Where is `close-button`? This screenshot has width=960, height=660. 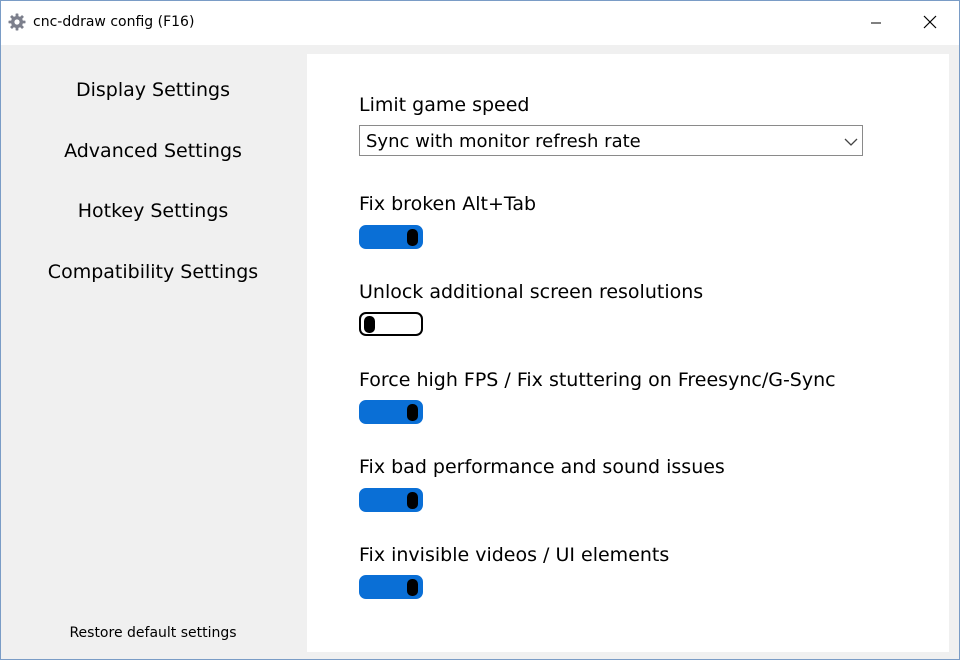
close-button is located at coordinates (930, 23).